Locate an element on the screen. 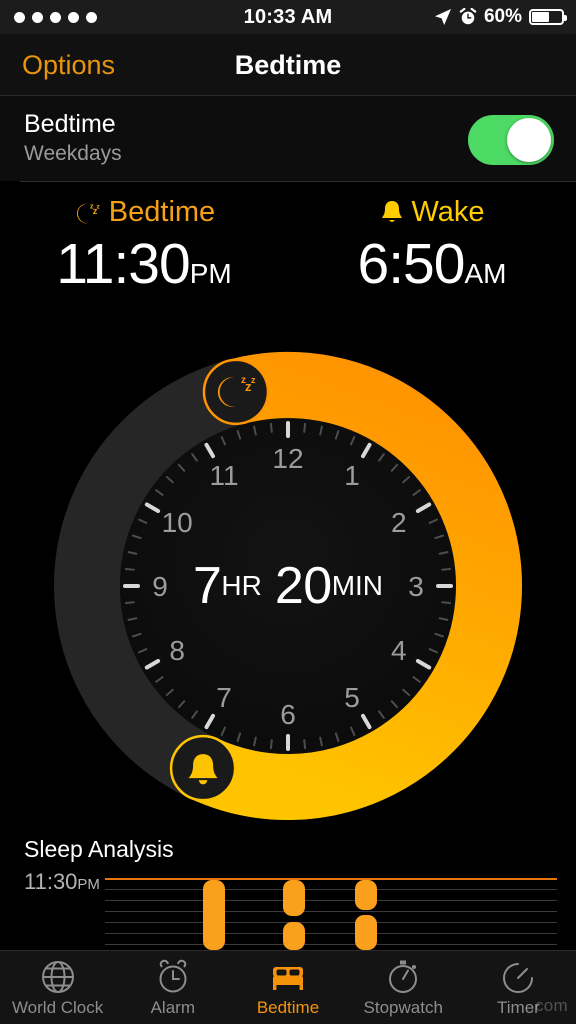  stopwatch-icon is located at coordinates (403, 976).